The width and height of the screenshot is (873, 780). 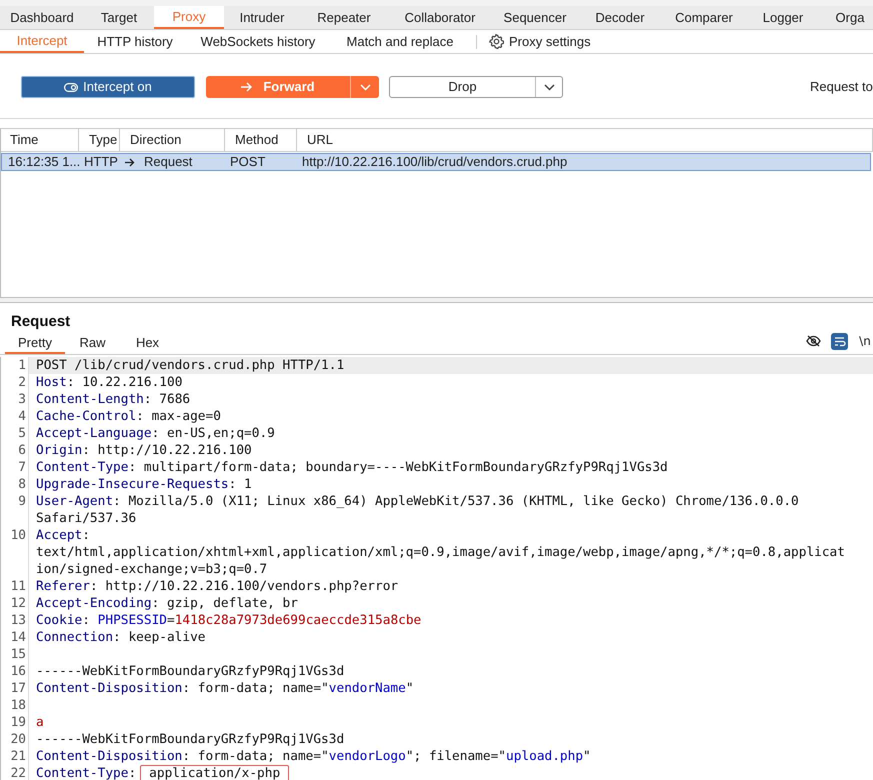 What do you see at coordinates (86, 518) in the screenshot?
I see `code-text: Safari/537.36` at bounding box center [86, 518].